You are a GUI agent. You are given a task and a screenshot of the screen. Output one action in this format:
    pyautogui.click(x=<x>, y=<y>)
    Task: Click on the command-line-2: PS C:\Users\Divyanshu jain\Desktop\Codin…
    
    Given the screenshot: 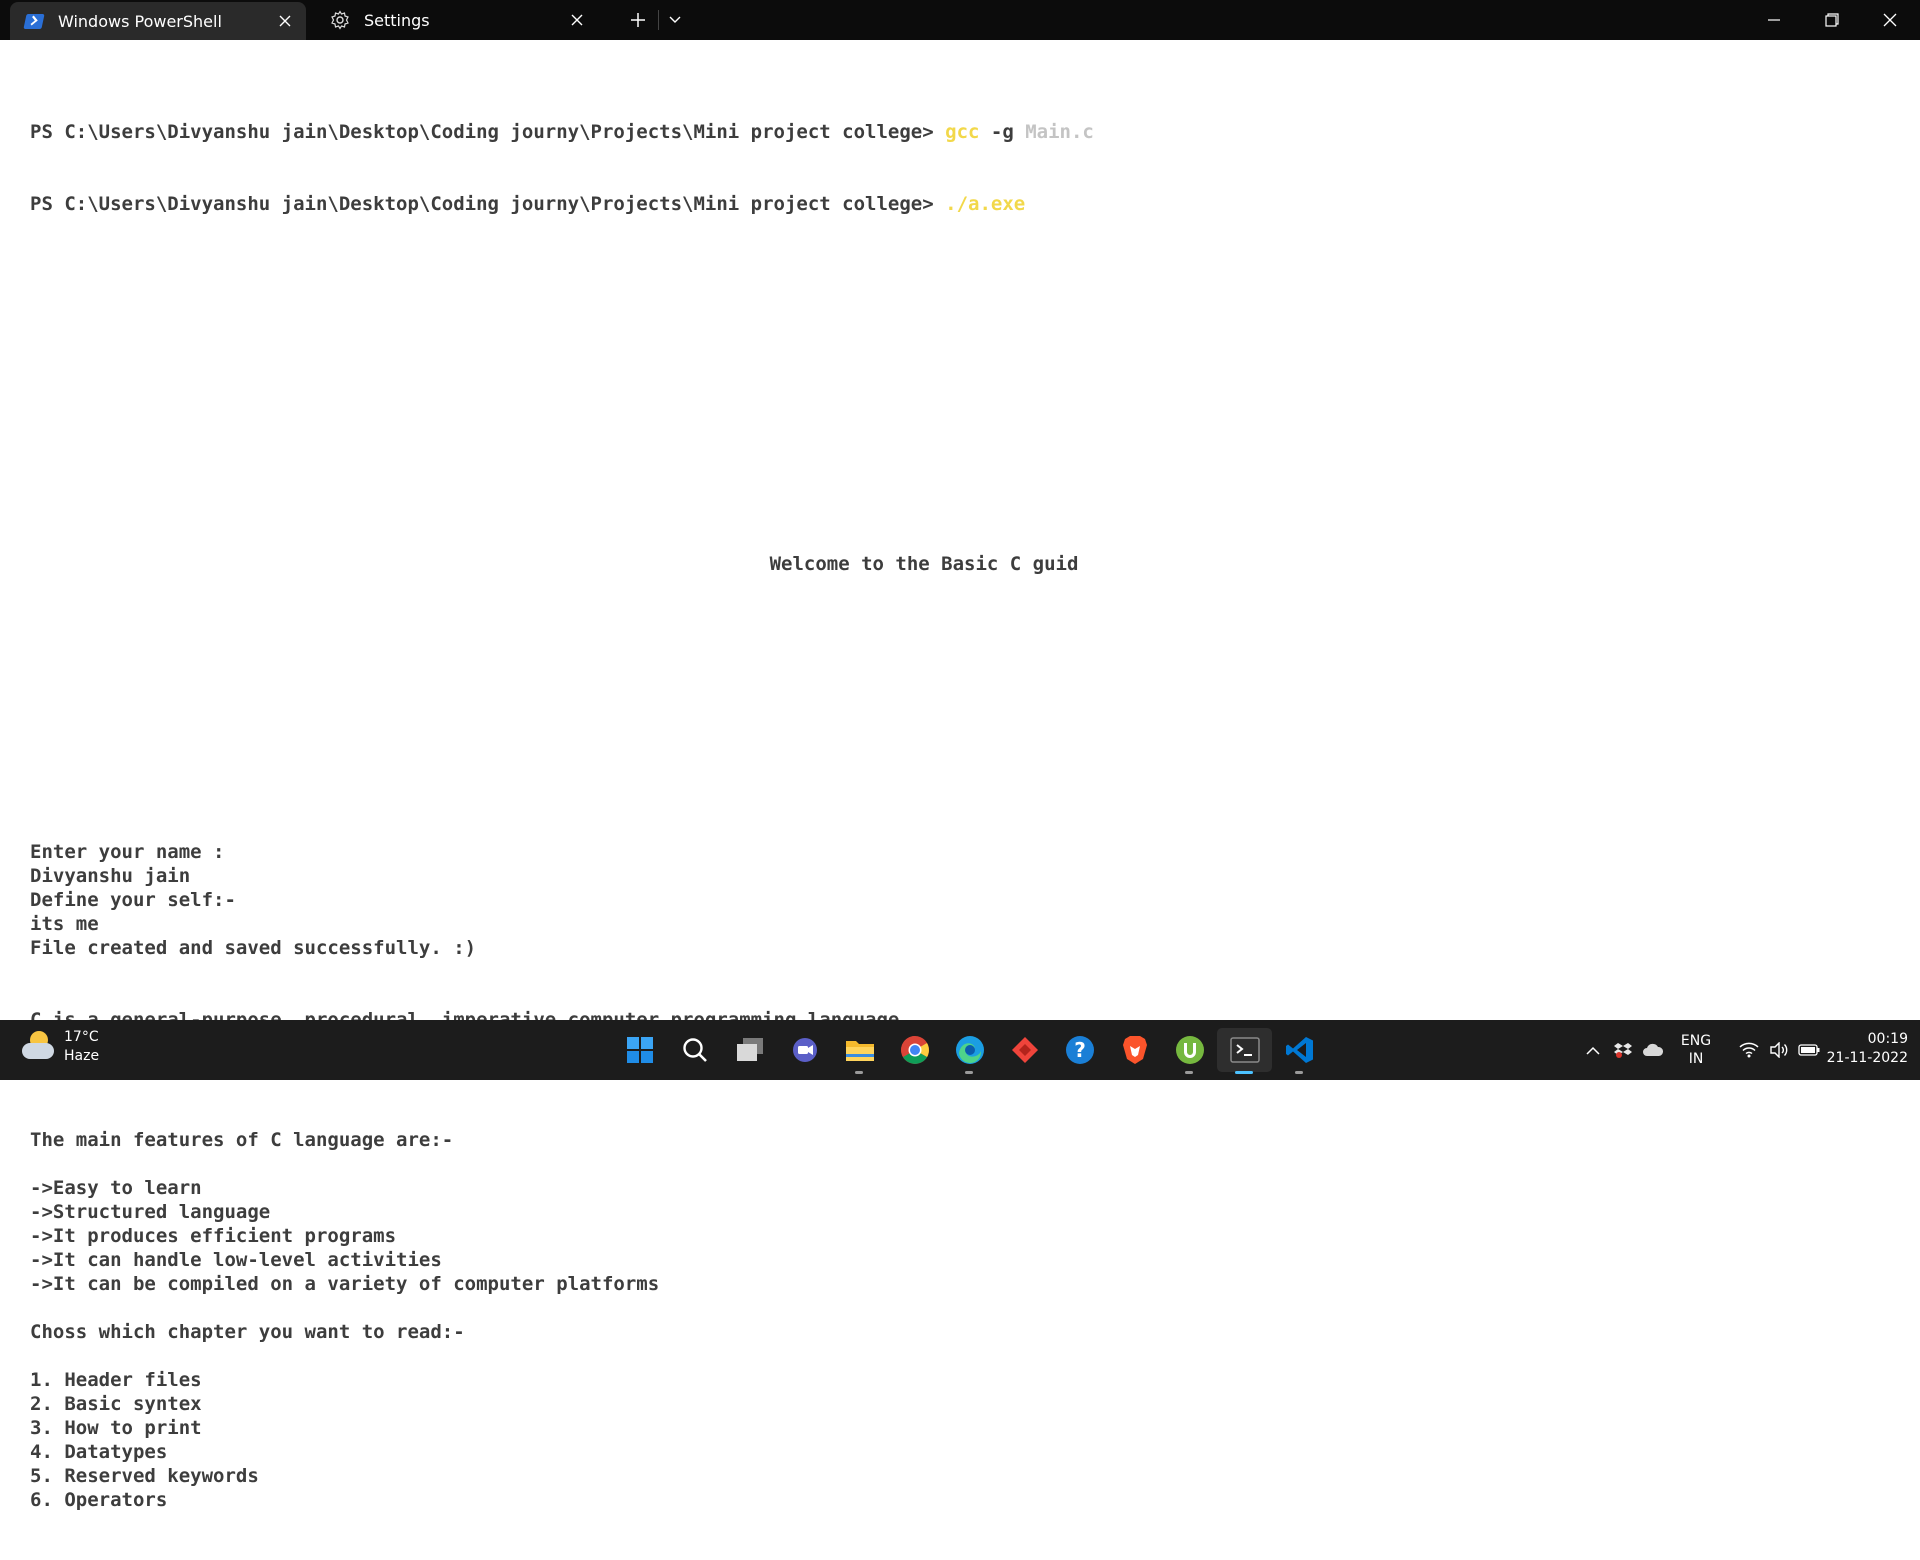 What is the action you would take?
    pyautogui.click(x=960, y=204)
    